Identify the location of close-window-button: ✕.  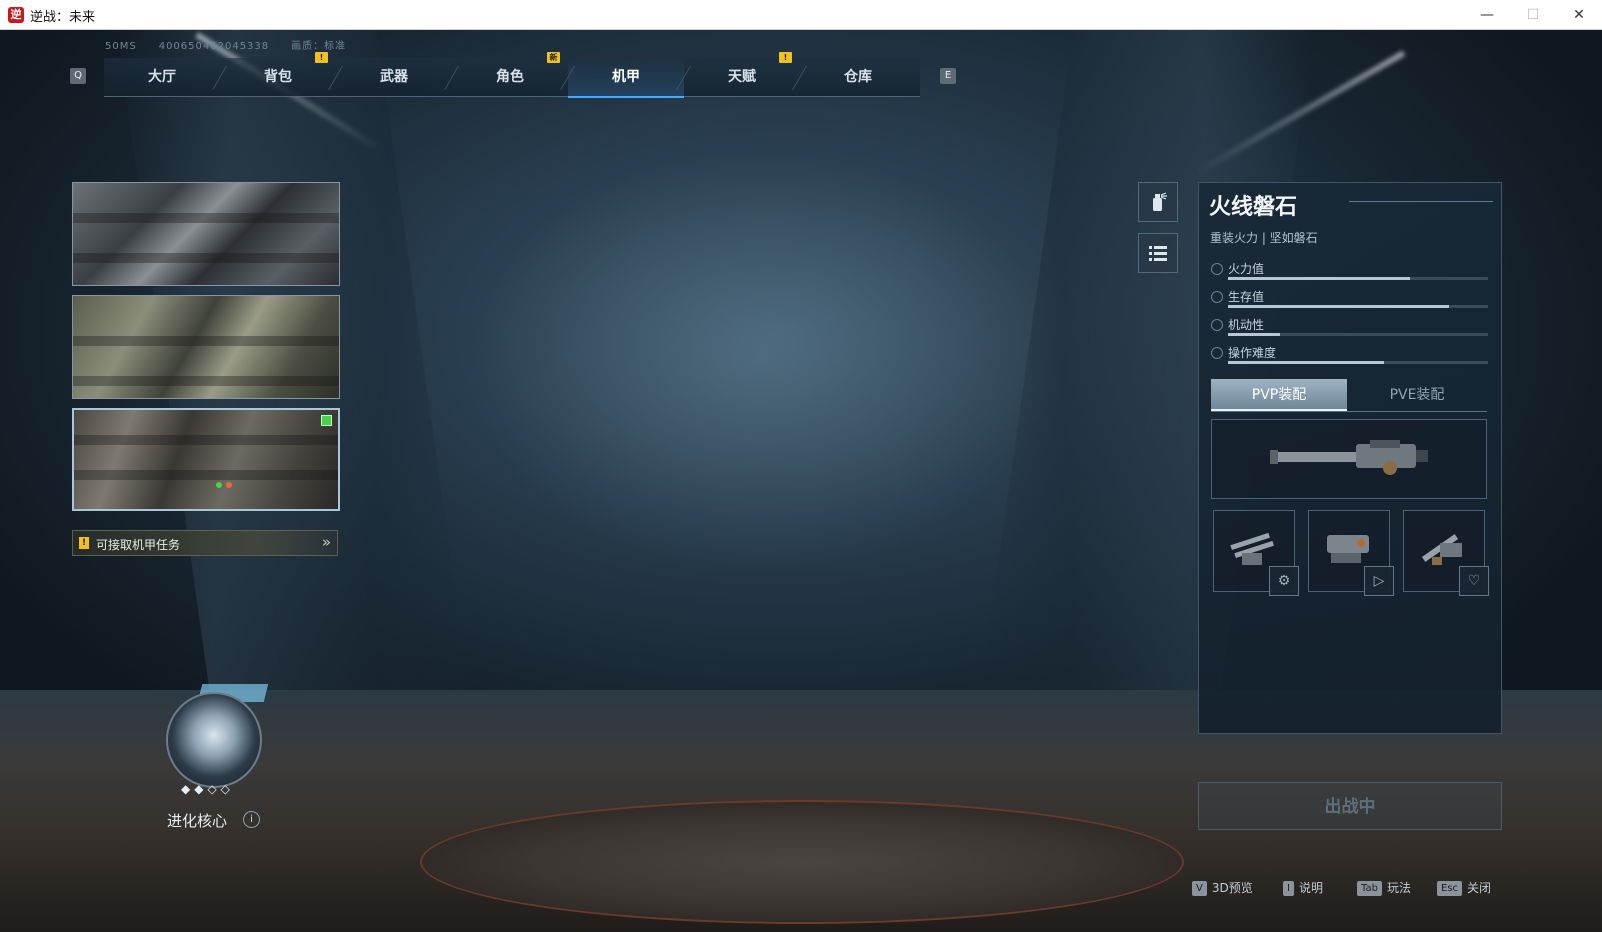
(1579, 15).